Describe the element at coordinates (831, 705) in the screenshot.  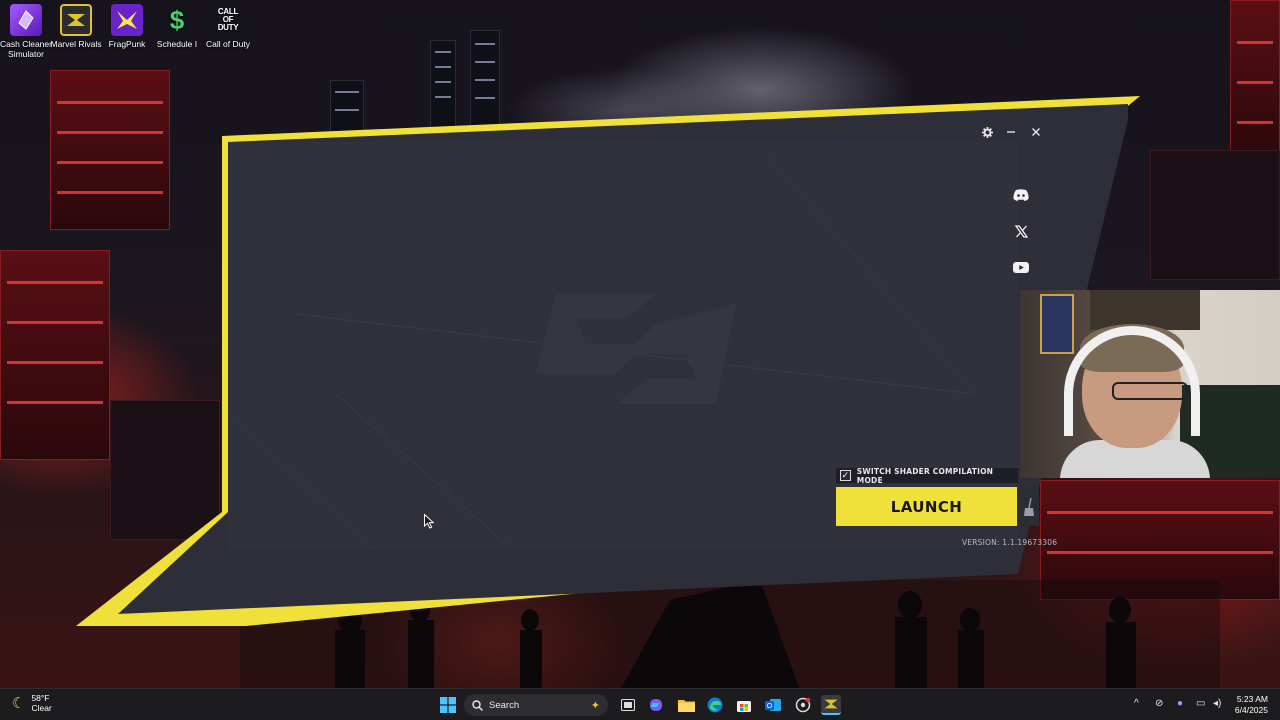
I see `marvel-rivals-taskbar-icon` at that location.